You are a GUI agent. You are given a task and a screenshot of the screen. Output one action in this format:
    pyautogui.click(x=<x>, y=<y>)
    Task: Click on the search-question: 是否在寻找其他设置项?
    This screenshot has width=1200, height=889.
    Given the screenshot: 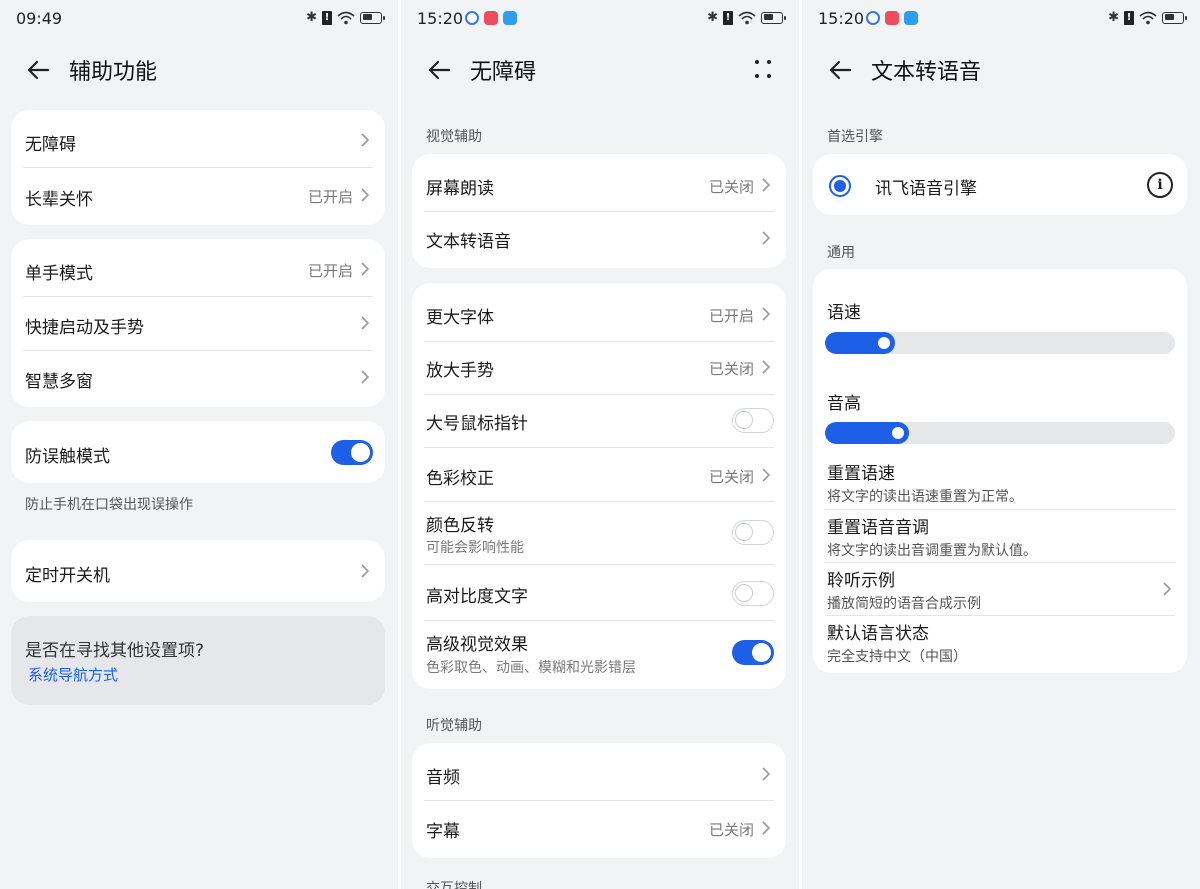 What is the action you would take?
    pyautogui.click(x=115, y=651)
    